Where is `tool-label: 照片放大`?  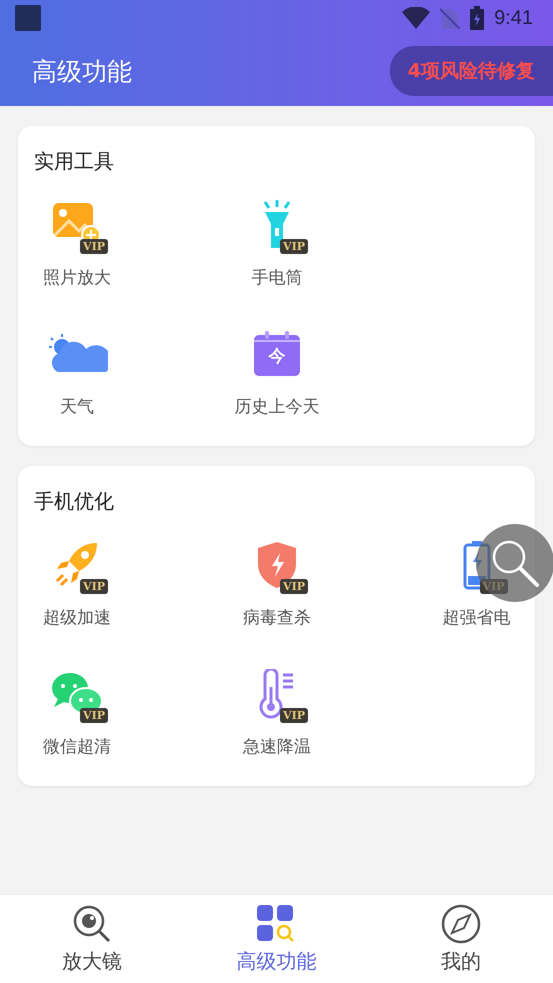 tool-label: 照片放大 is located at coordinates (77, 278).